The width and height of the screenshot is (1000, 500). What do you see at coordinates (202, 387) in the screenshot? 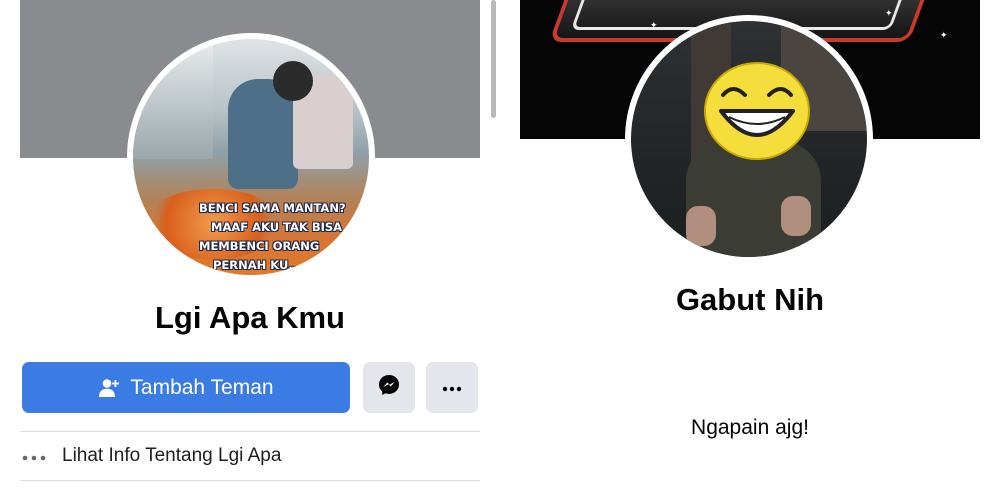
I see `add-friend-label: Tambah Teman` at bounding box center [202, 387].